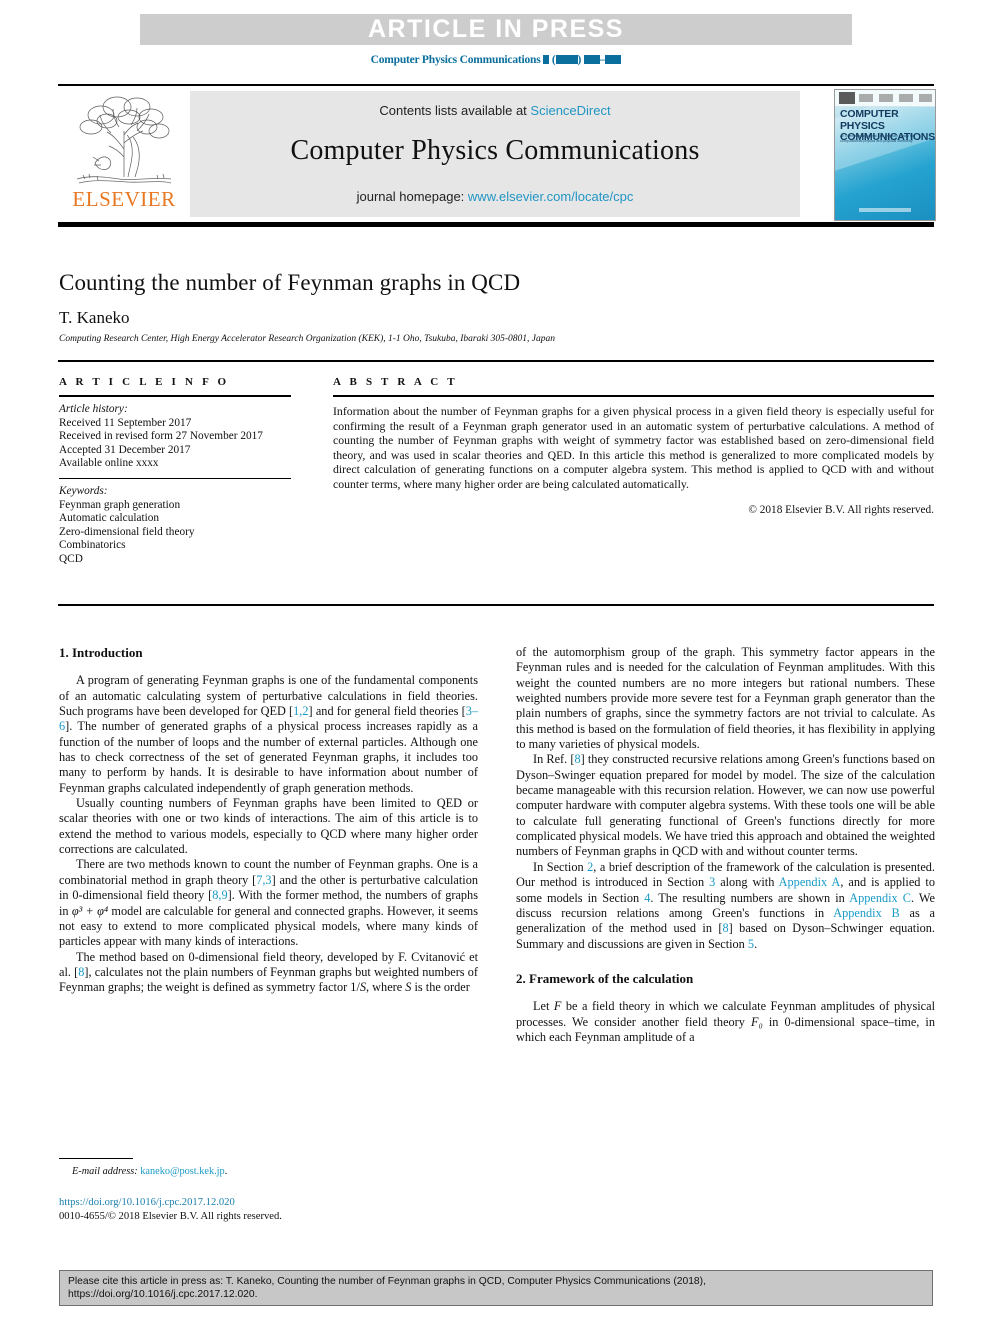 This screenshot has width=992, height=1323. I want to click on cover-footer-mark, so click(885, 210).